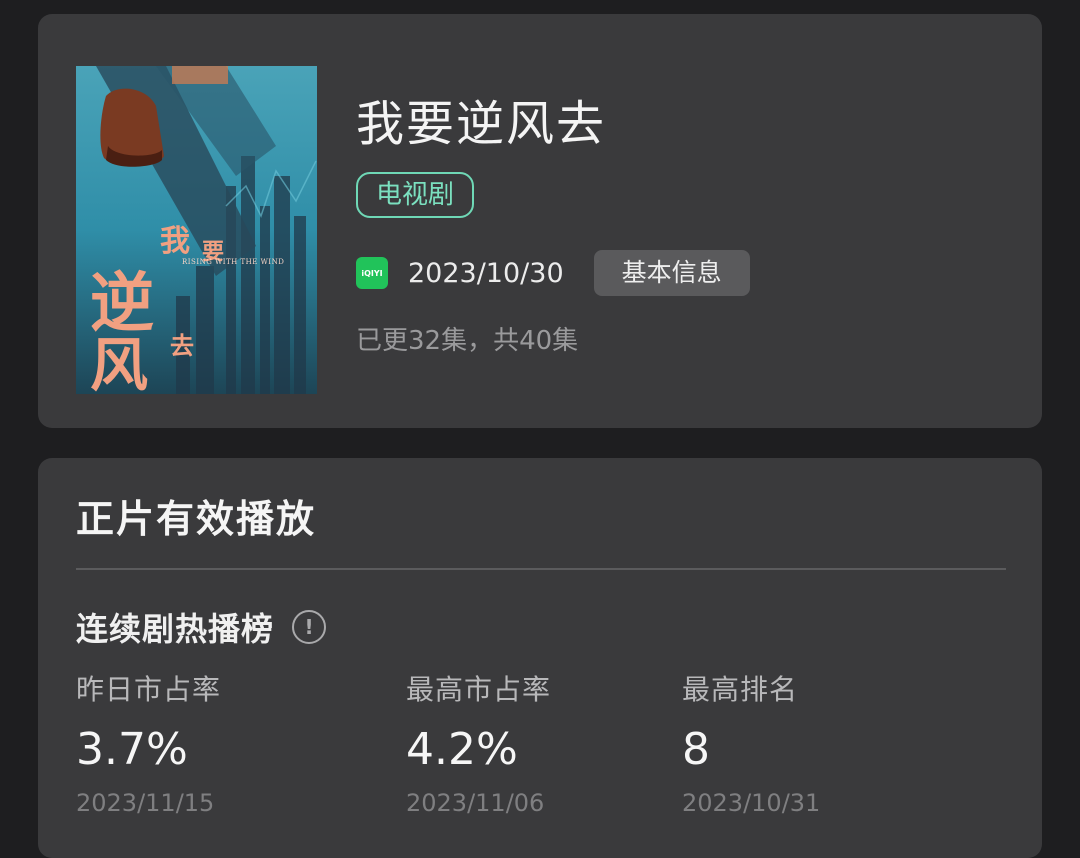  I want to click on stat-value: 4.2%, so click(462, 749).